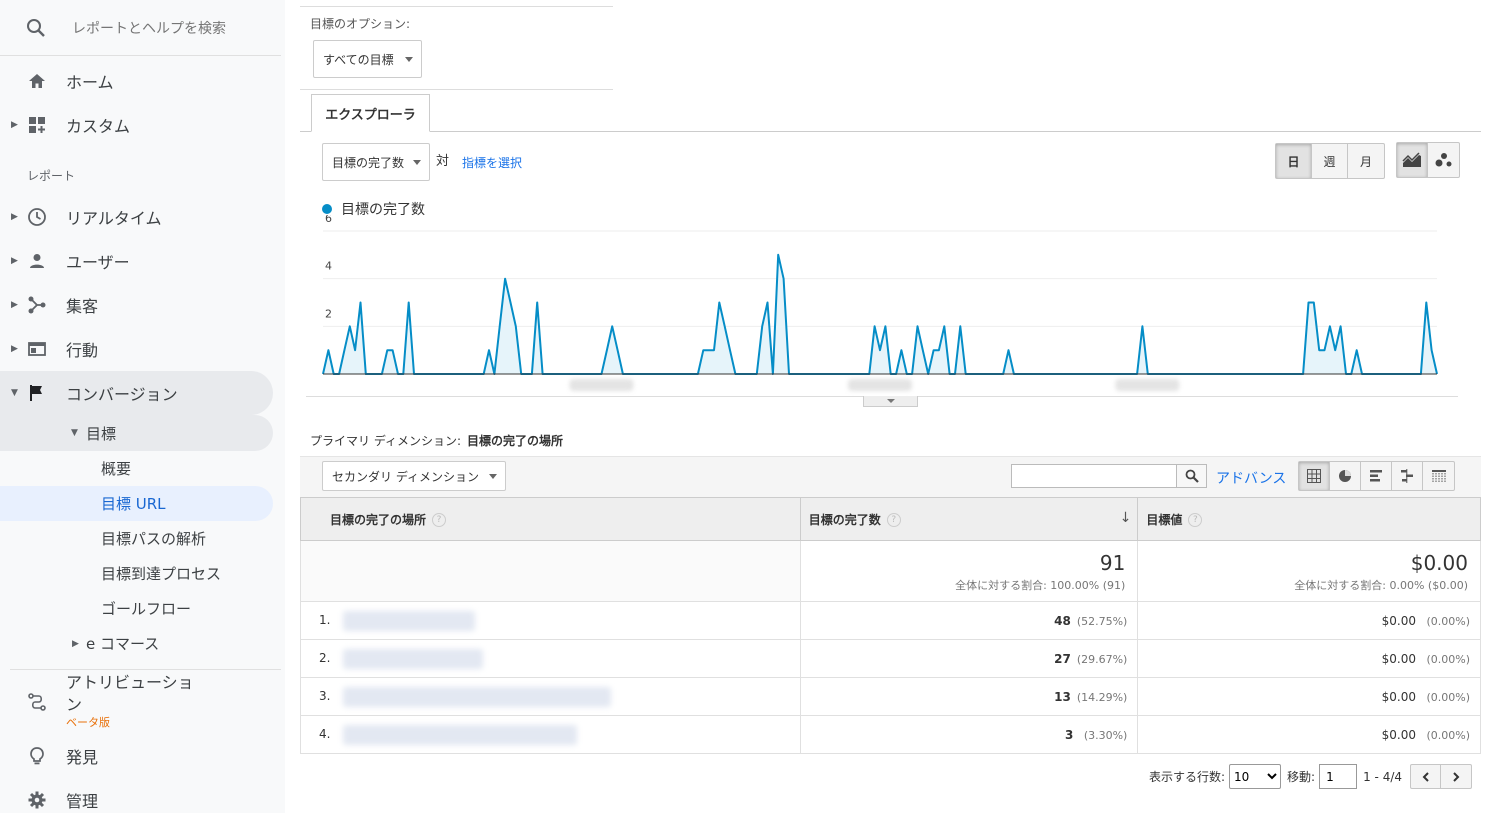  I want to click on sidebar-item-goal-flow: ゴールフロー, so click(142, 608).